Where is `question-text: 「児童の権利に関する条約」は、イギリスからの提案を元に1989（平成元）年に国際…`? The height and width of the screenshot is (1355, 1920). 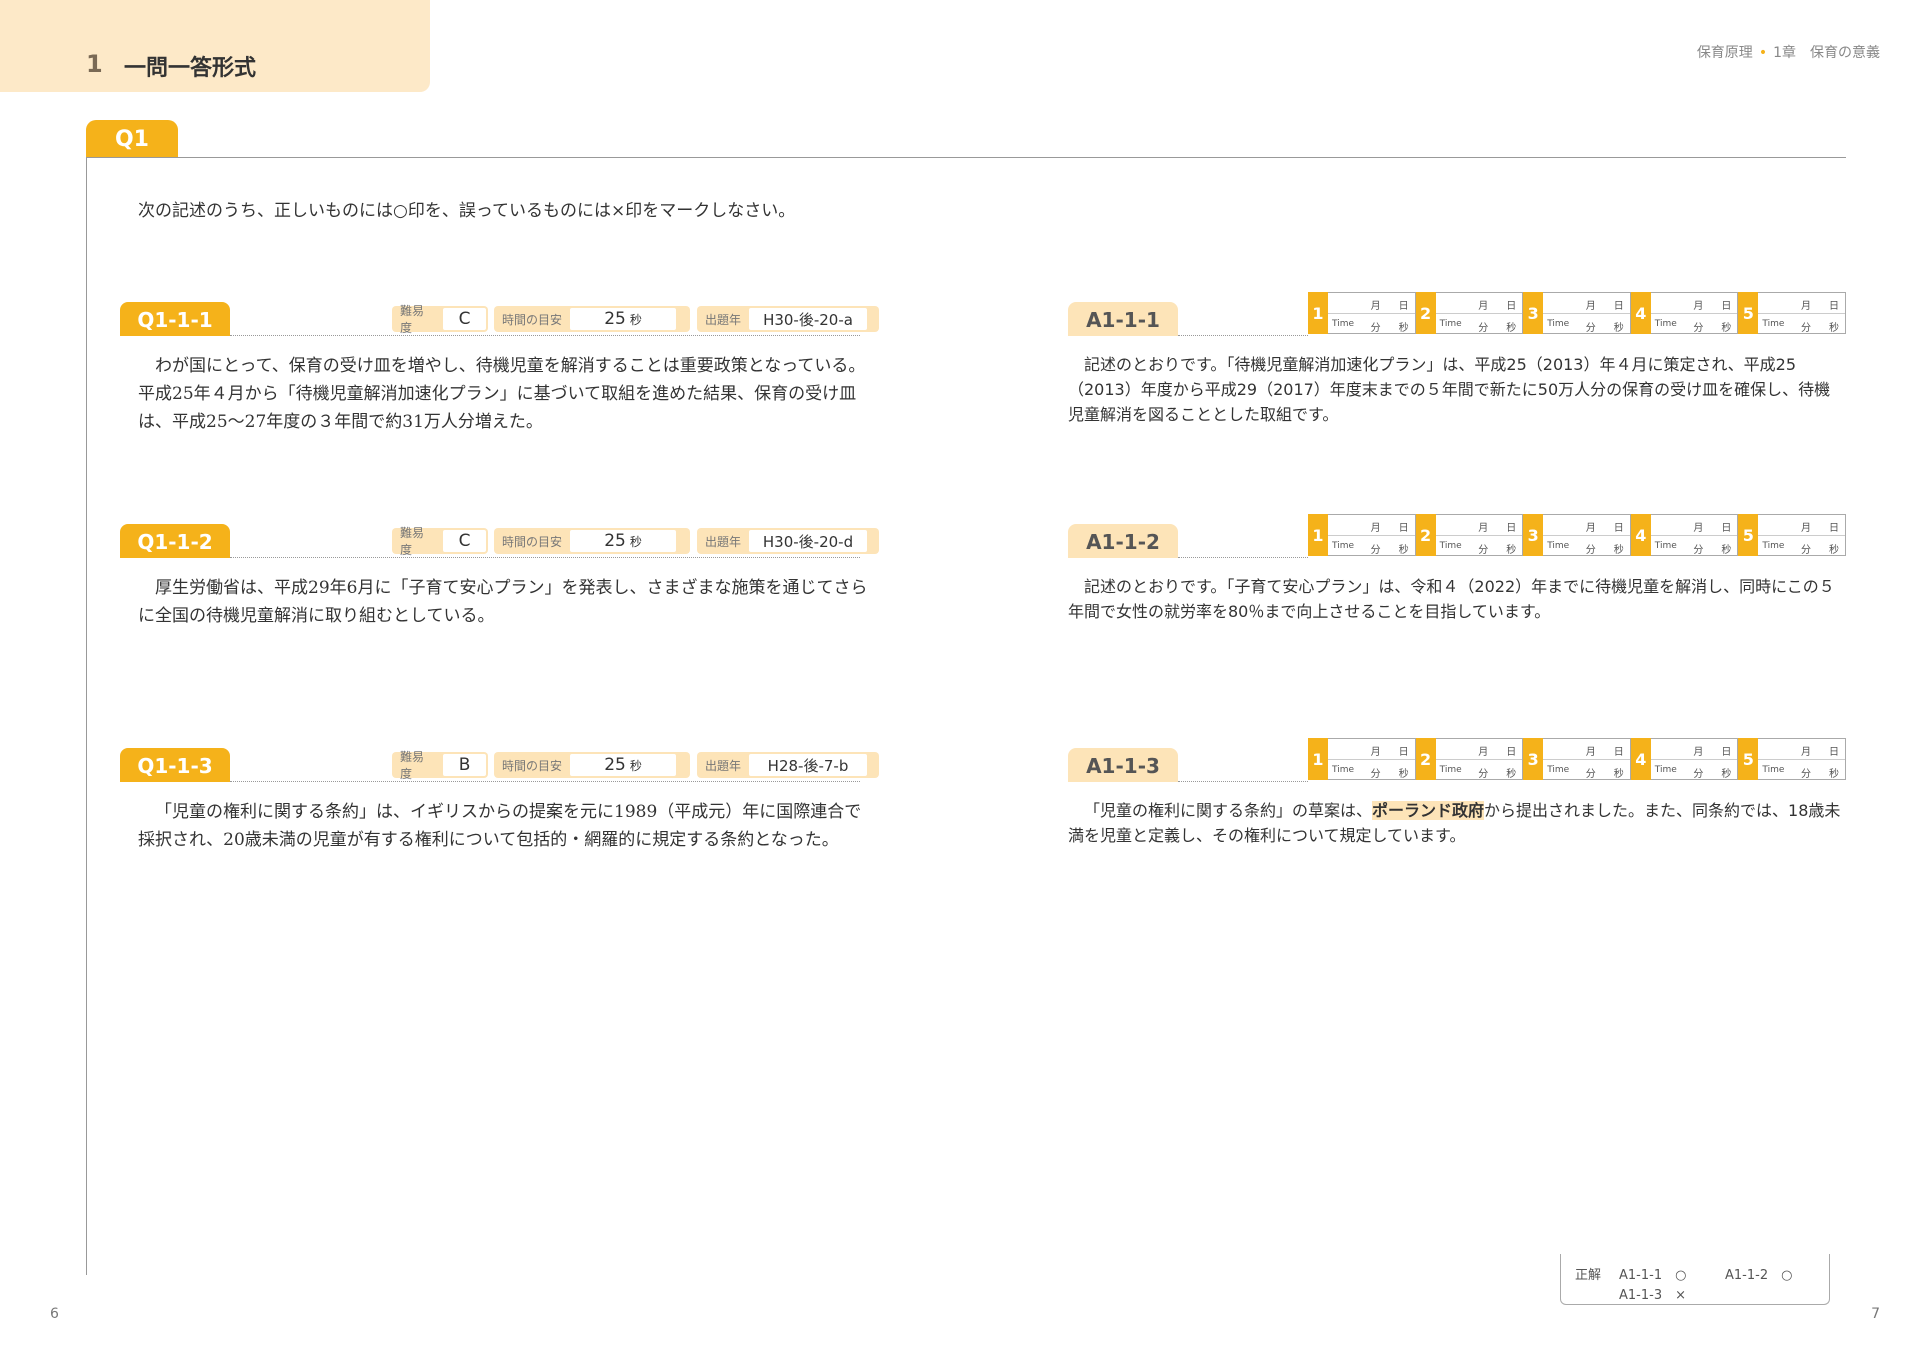
question-text: 「児童の権利に関する条約」は、イギリスからの提案を元に1989（平成元）年に国際… is located at coordinates (503, 826).